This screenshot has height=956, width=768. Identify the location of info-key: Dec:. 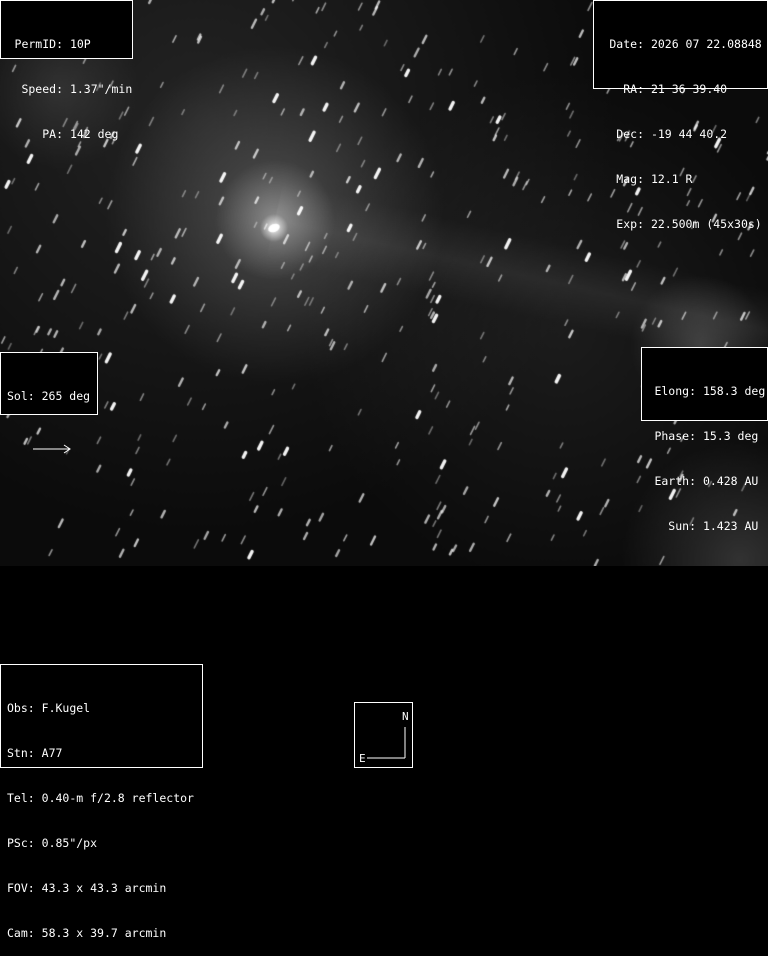
(630, 134).